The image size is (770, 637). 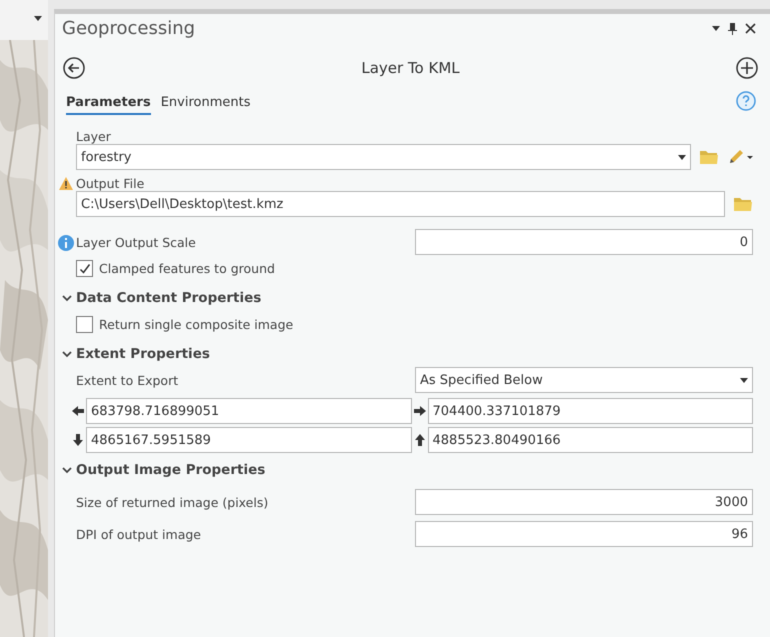 What do you see at coordinates (38, 18) in the screenshot?
I see `dropdown-icon` at bounding box center [38, 18].